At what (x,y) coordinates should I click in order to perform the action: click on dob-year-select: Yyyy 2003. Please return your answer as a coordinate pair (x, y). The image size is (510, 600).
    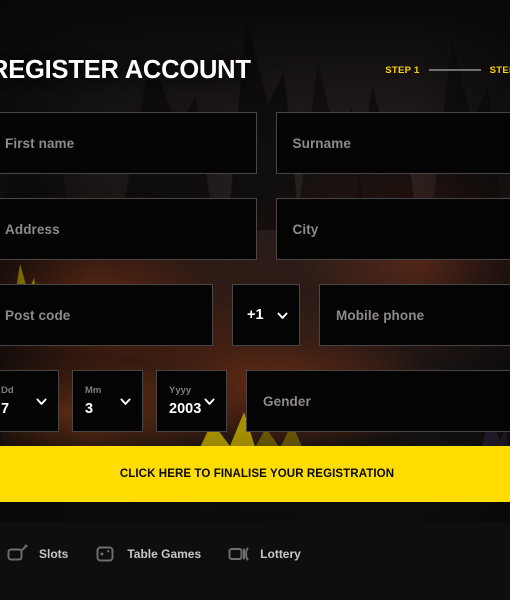
    Looking at the image, I should click on (191, 401).